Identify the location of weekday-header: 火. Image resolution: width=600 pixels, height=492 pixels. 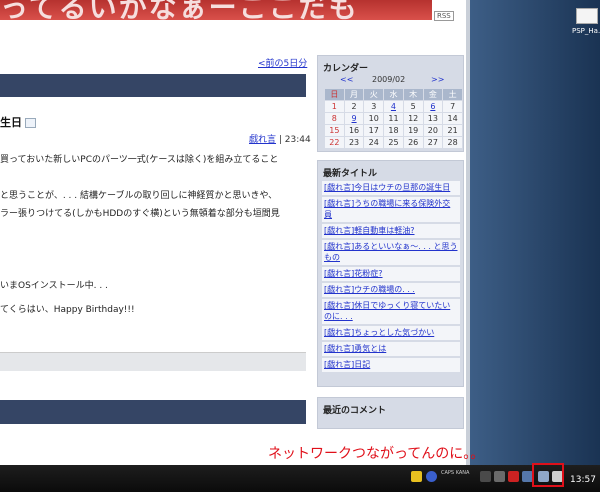
(374, 94).